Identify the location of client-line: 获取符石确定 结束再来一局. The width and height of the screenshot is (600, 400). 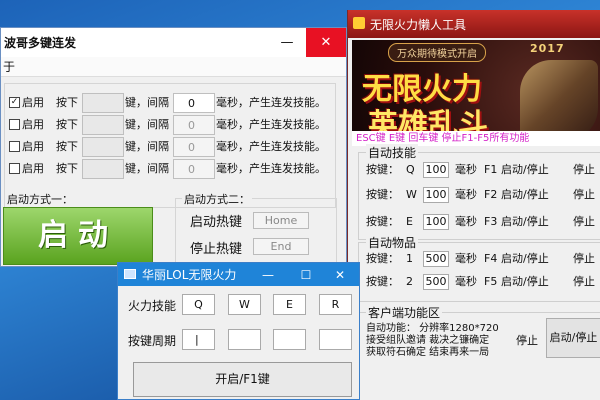
(428, 352).